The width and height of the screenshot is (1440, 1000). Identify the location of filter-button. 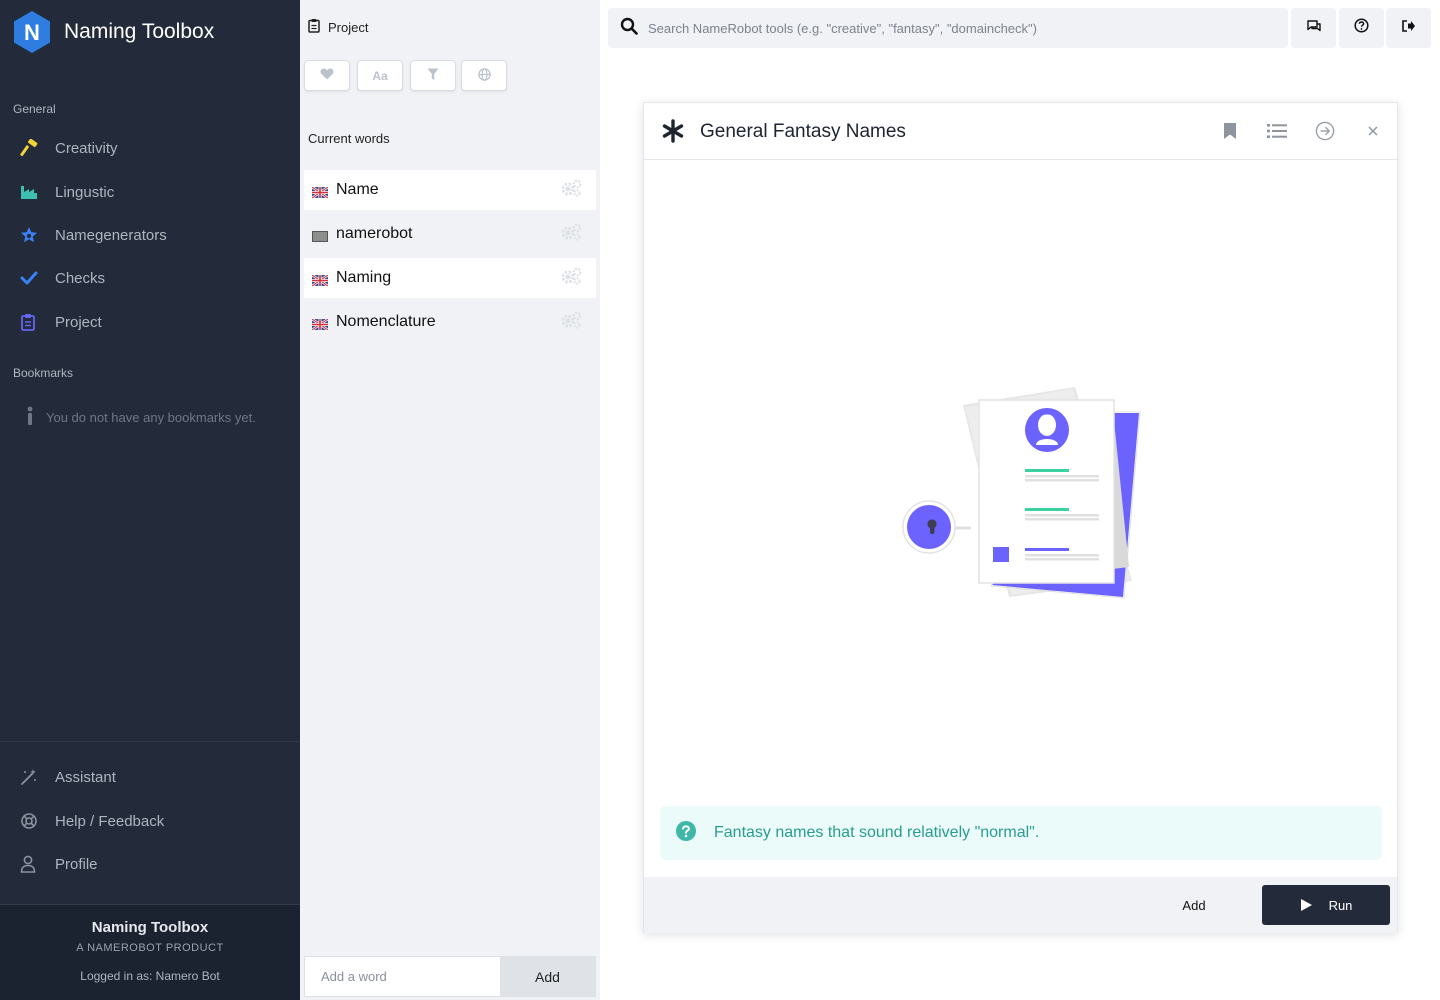
(433, 75).